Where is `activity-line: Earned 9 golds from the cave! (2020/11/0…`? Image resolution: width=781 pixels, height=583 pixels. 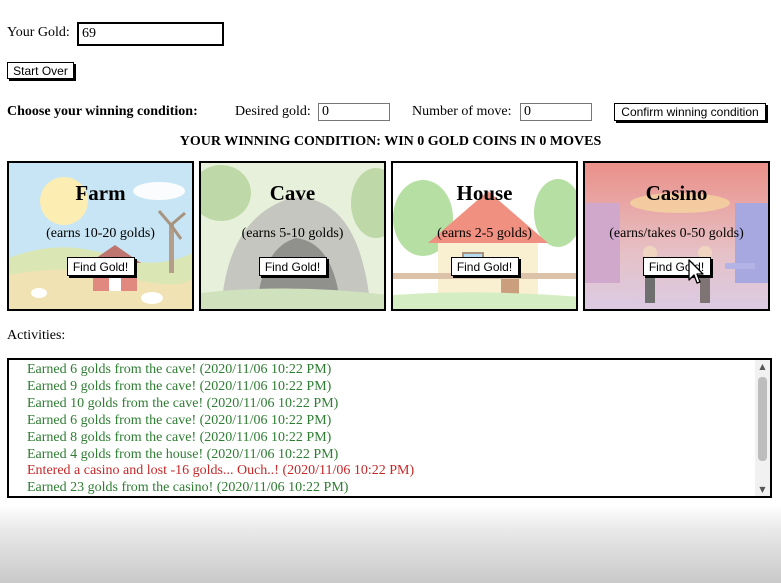
activity-line: Earned 9 golds from the cave! (2020/11/0… is located at coordinates (179, 386).